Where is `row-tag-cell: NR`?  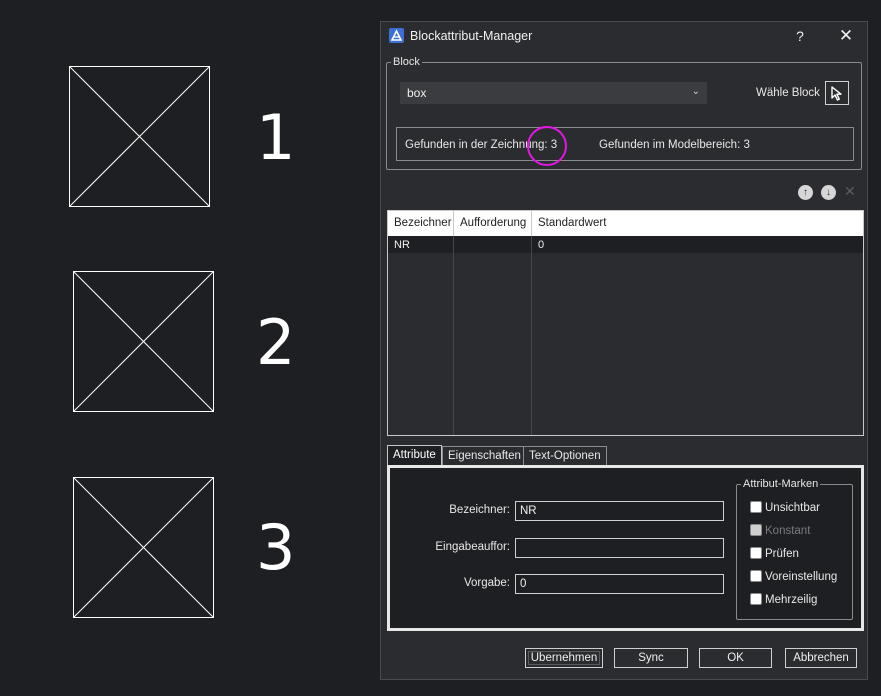 row-tag-cell: NR is located at coordinates (402, 245).